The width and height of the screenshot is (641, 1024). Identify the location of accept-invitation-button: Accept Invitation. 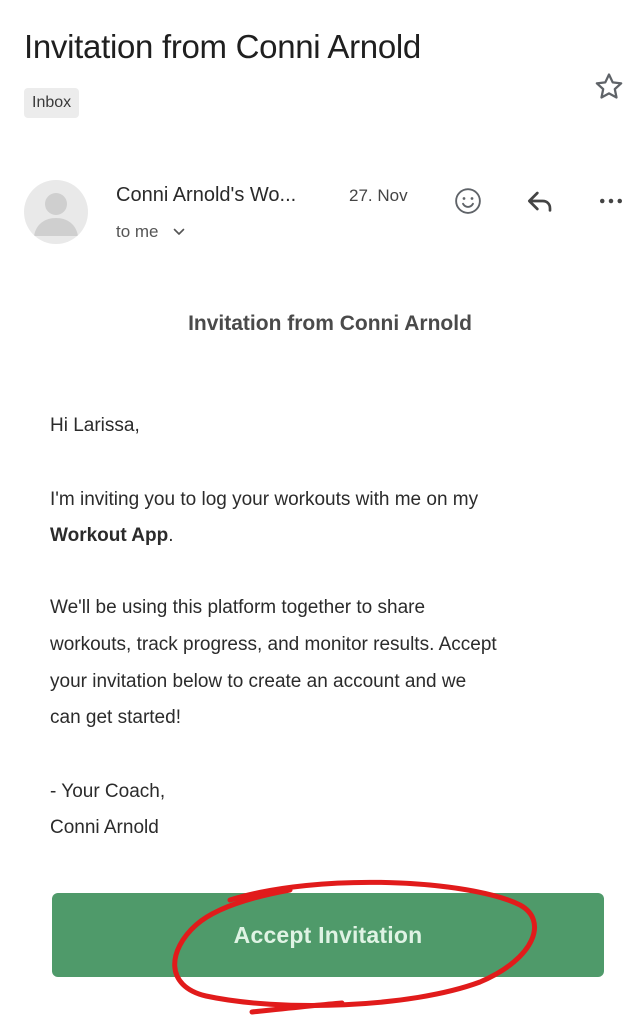
(328, 935).